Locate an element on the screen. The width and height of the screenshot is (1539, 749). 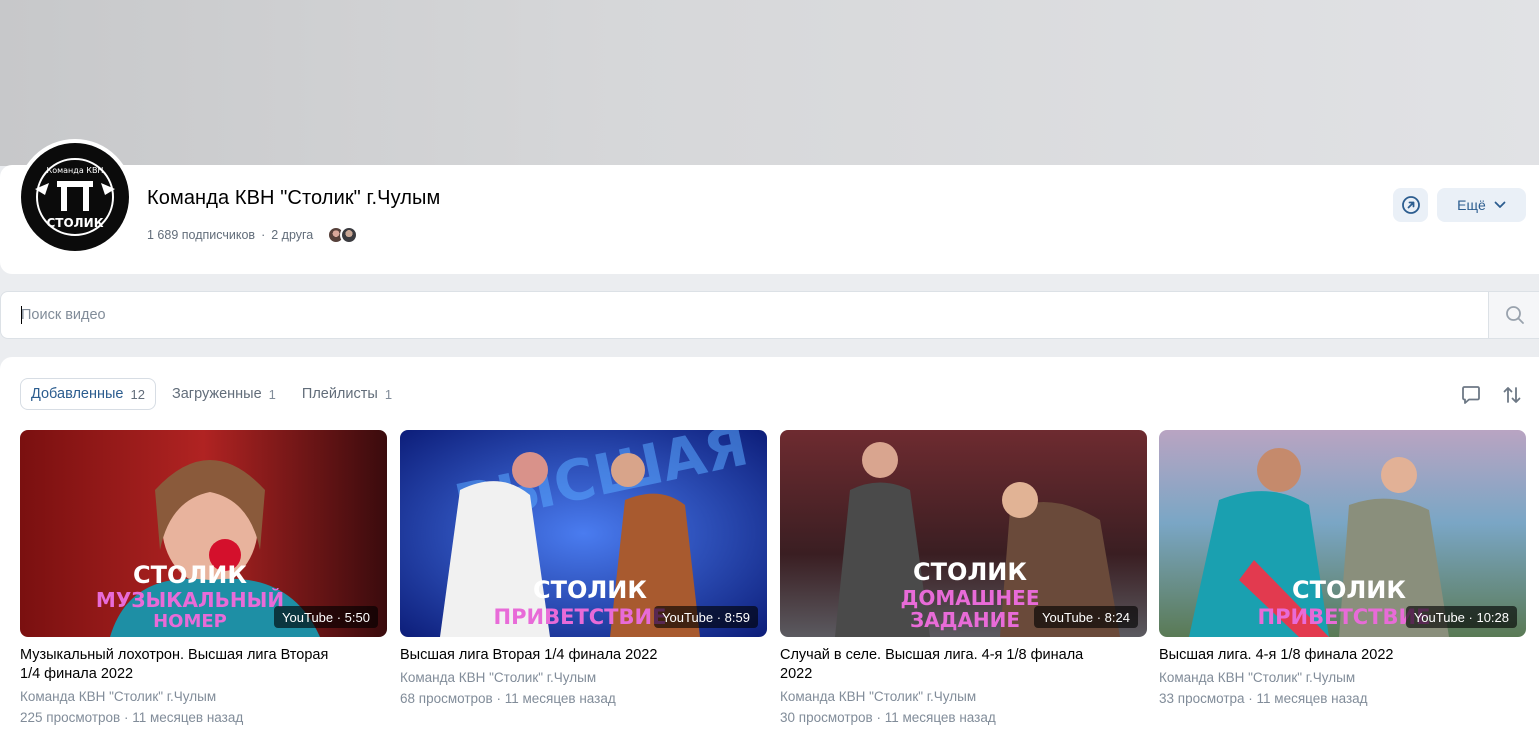
duration-badge: YouTube · 5:50 is located at coordinates (326, 617).